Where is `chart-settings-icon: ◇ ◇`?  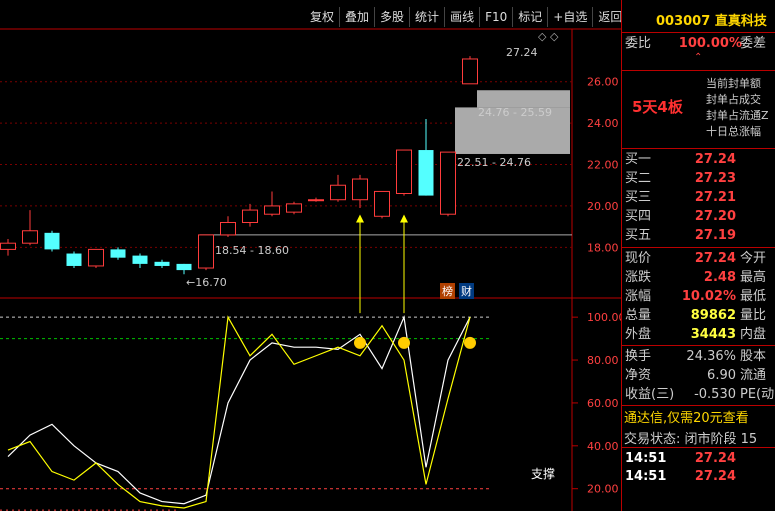 chart-settings-icon: ◇ ◇ is located at coordinates (548, 36).